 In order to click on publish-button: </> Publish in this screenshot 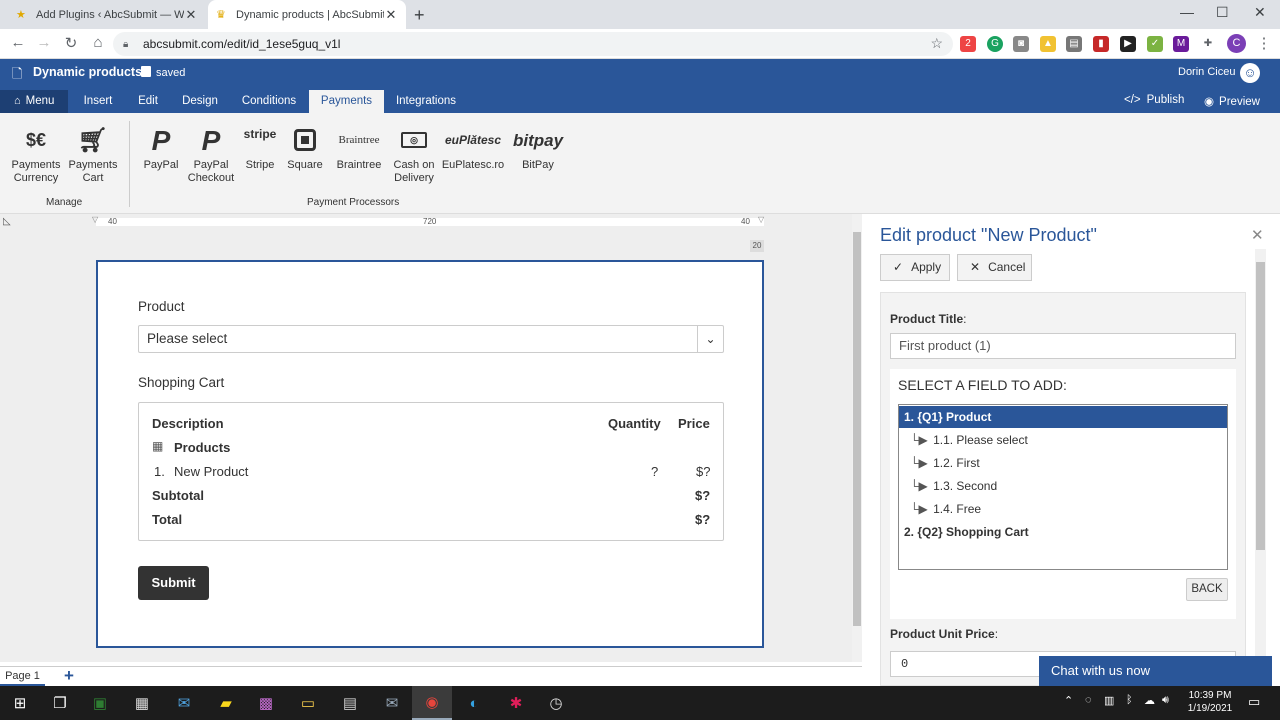, I will do `click(1154, 100)`.